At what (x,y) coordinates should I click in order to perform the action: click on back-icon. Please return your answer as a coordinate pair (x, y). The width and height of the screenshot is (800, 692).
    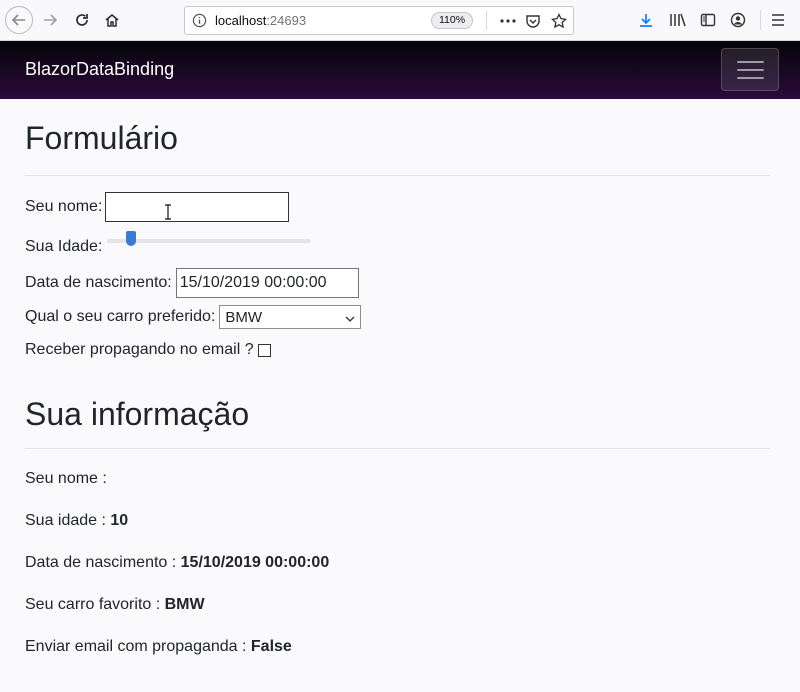
    Looking at the image, I should click on (19, 20).